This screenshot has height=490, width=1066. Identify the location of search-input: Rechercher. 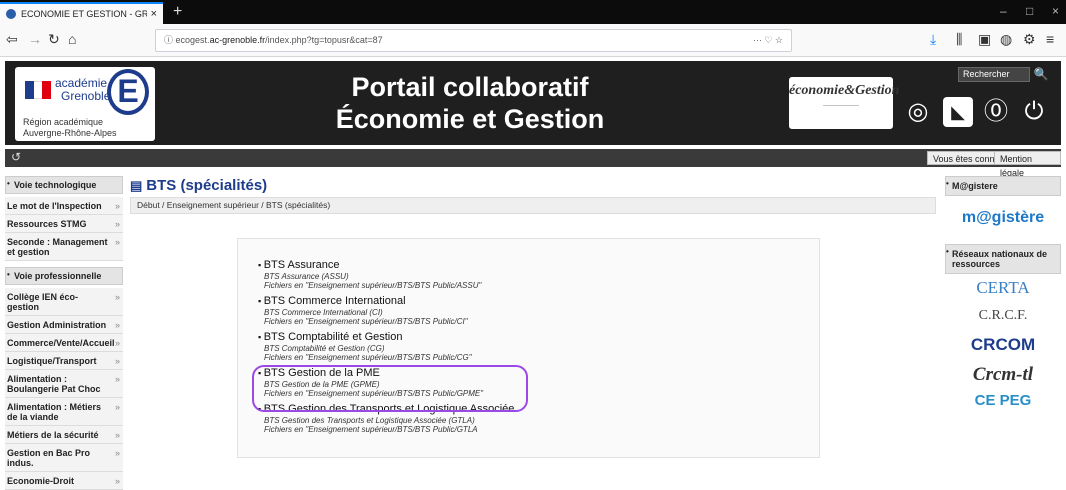
(994, 74).